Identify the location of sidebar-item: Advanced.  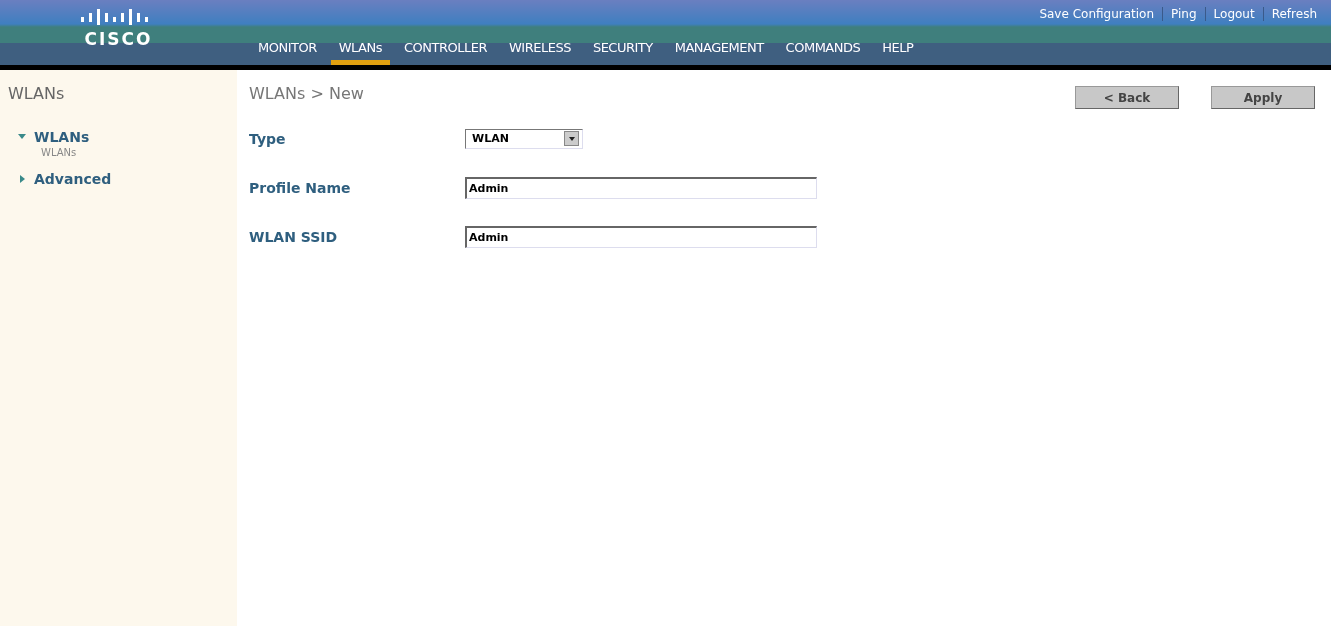
(73, 179).